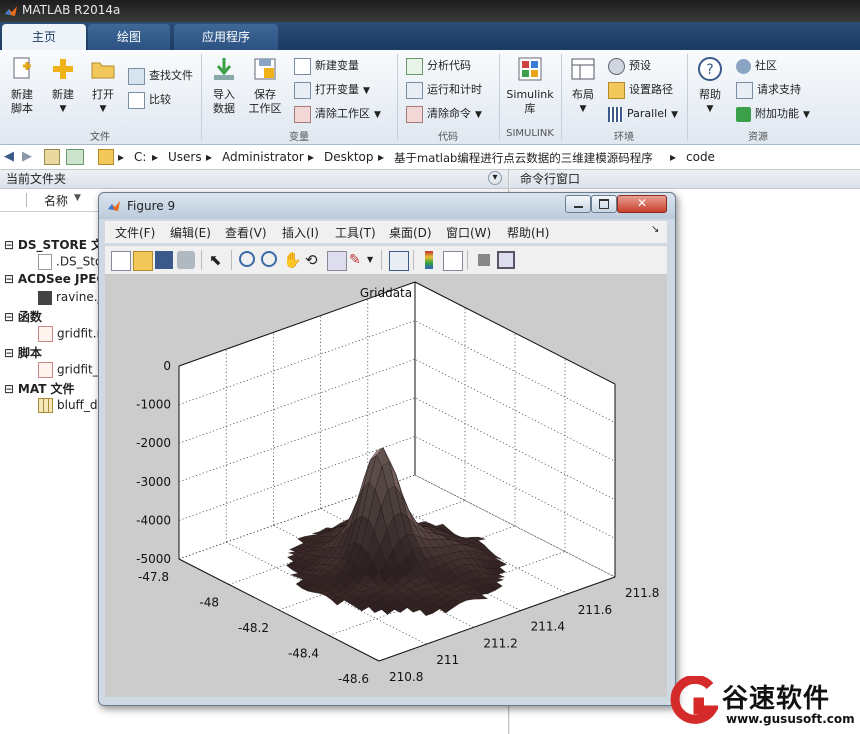 This screenshot has height=734, width=860. What do you see at coordinates (67, 405) in the screenshot?
I see `tree-item: bluff_d` at bounding box center [67, 405].